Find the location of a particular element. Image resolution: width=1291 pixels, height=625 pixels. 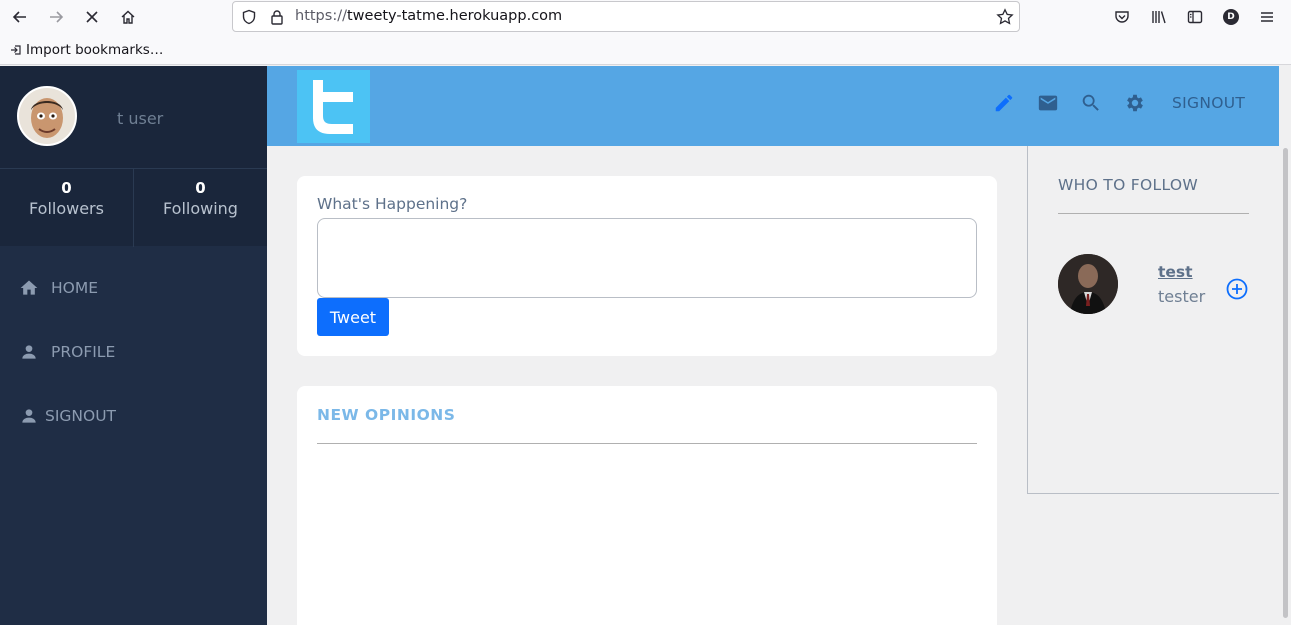

header-signout-link: SIGNOUT is located at coordinates (1208, 103).